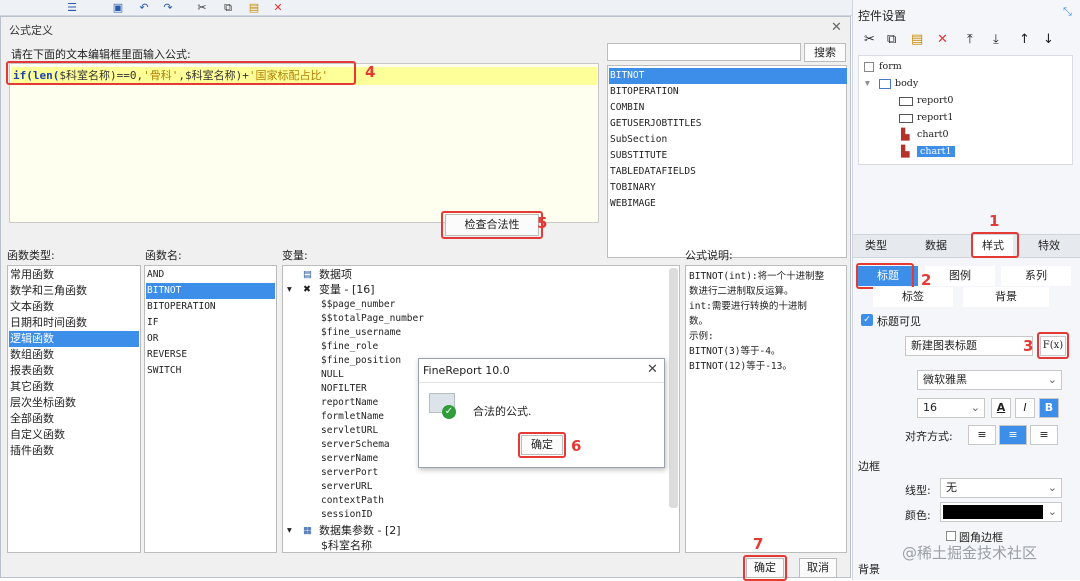 The height and width of the screenshot is (581, 1080). I want to click on list-item: 常用函数, so click(34, 275).